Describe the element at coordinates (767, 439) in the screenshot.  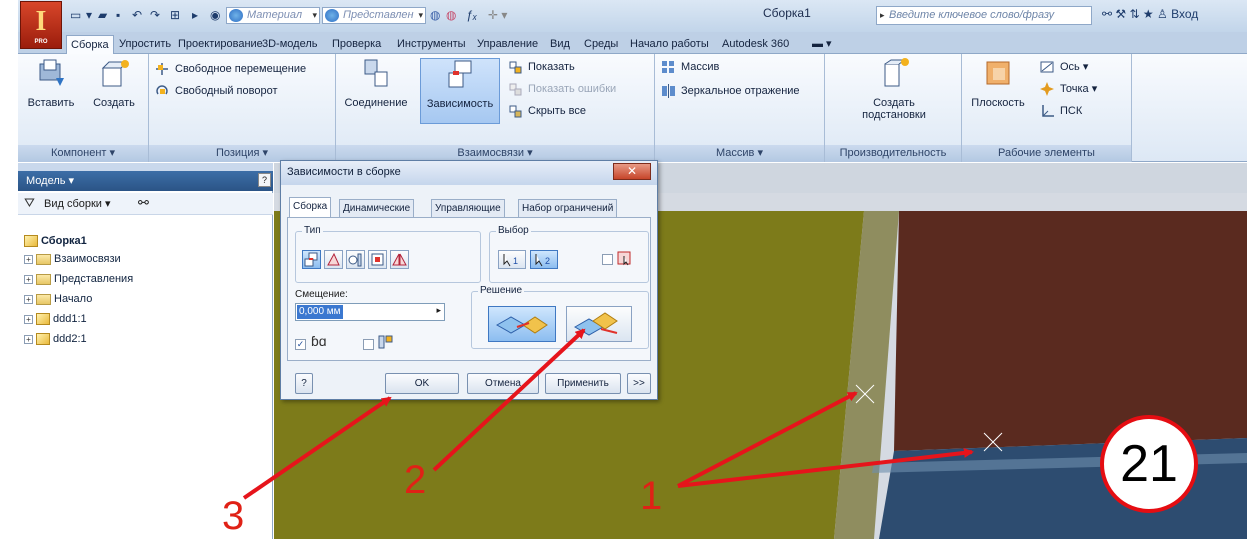
I see `arrow-1a` at that location.